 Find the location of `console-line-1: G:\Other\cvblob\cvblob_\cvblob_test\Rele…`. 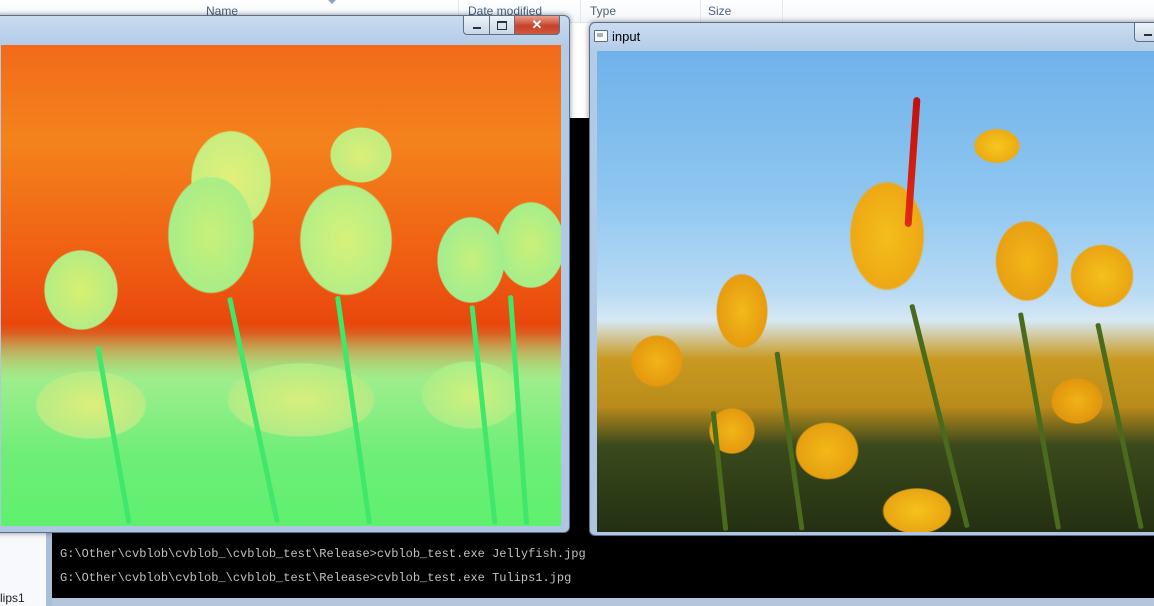

console-line-1: G:\Other\cvblob\cvblob_\cvblob_test\Rele… is located at coordinates (323, 554).